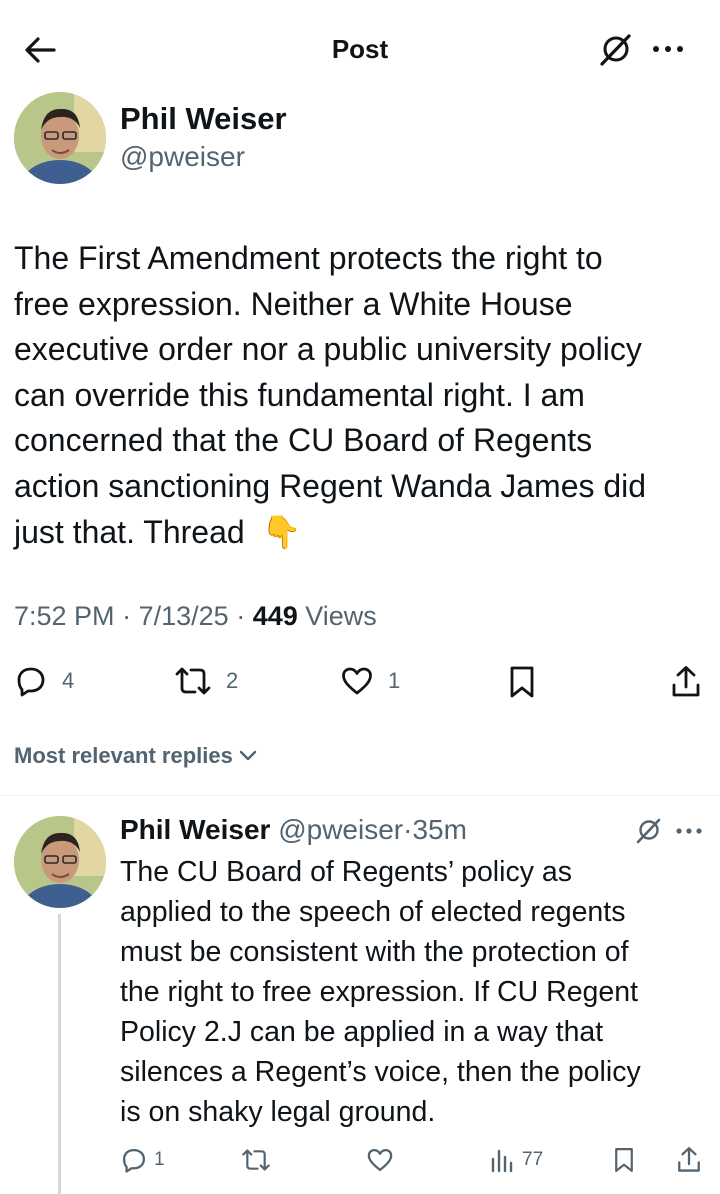 This screenshot has width=720, height=1194. I want to click on reply-bookmark-button, so click(624, 1160).